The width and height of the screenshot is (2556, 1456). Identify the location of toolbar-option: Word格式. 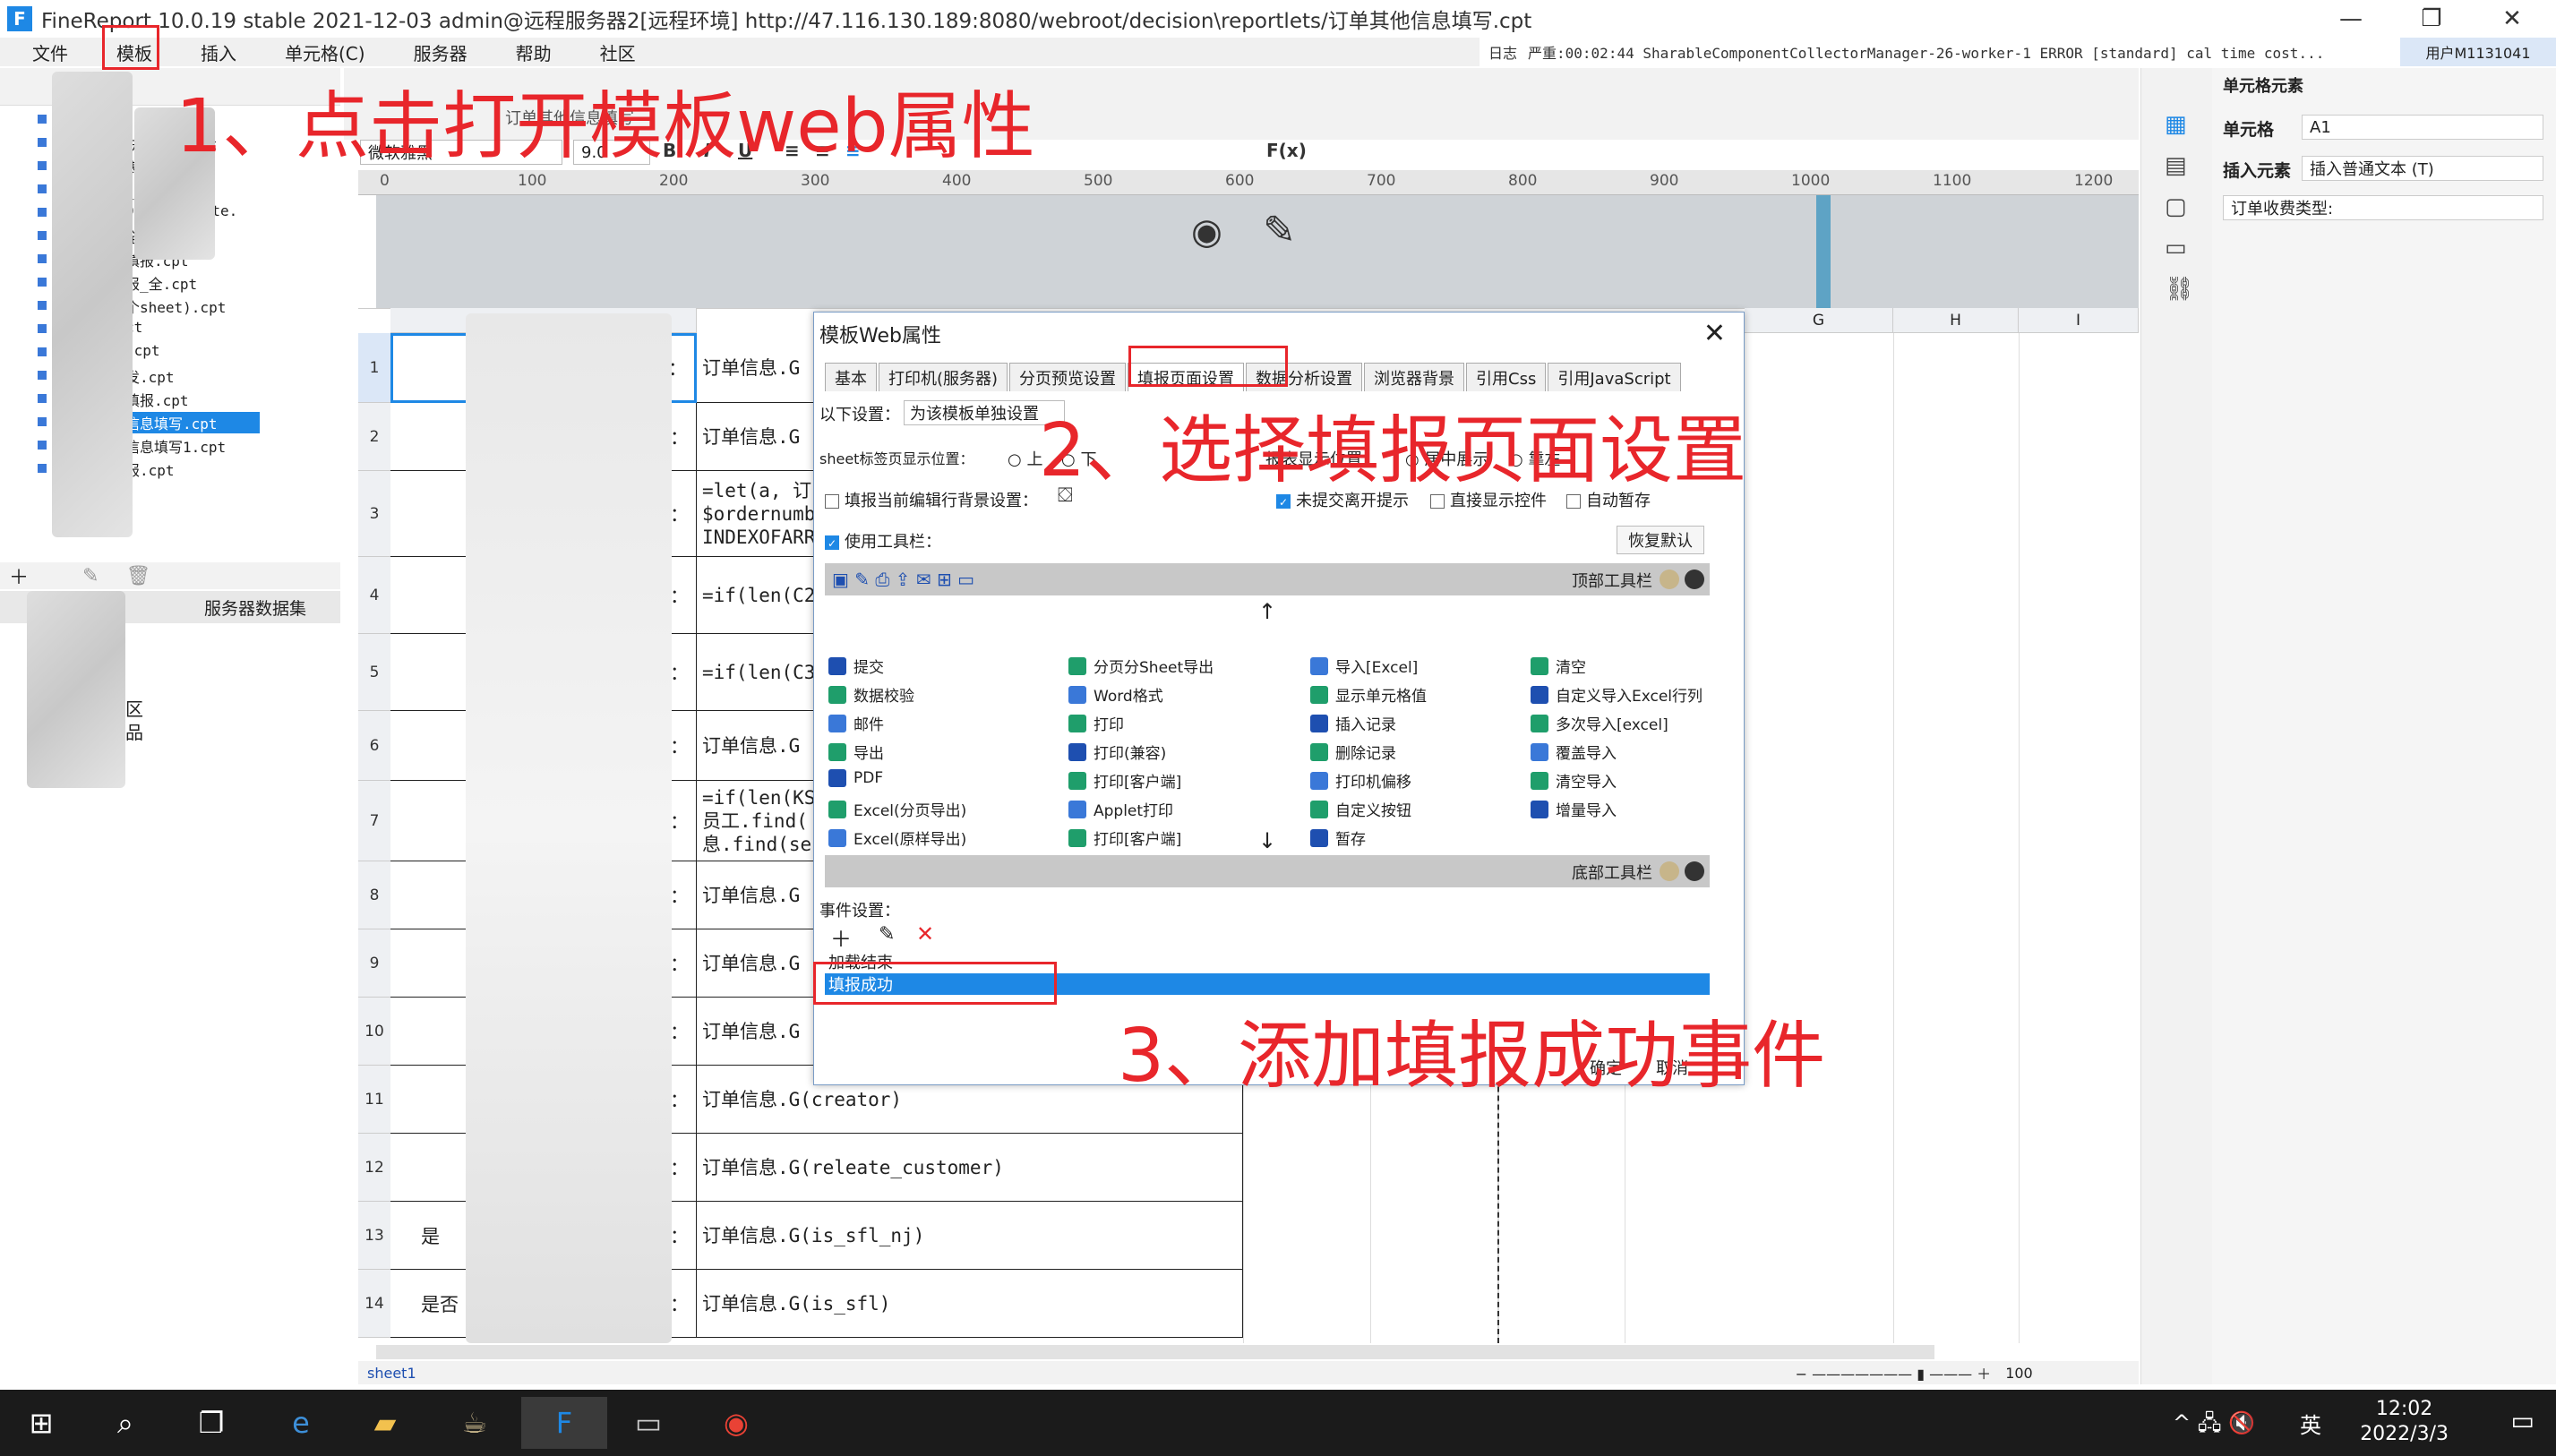
(1115, 694).